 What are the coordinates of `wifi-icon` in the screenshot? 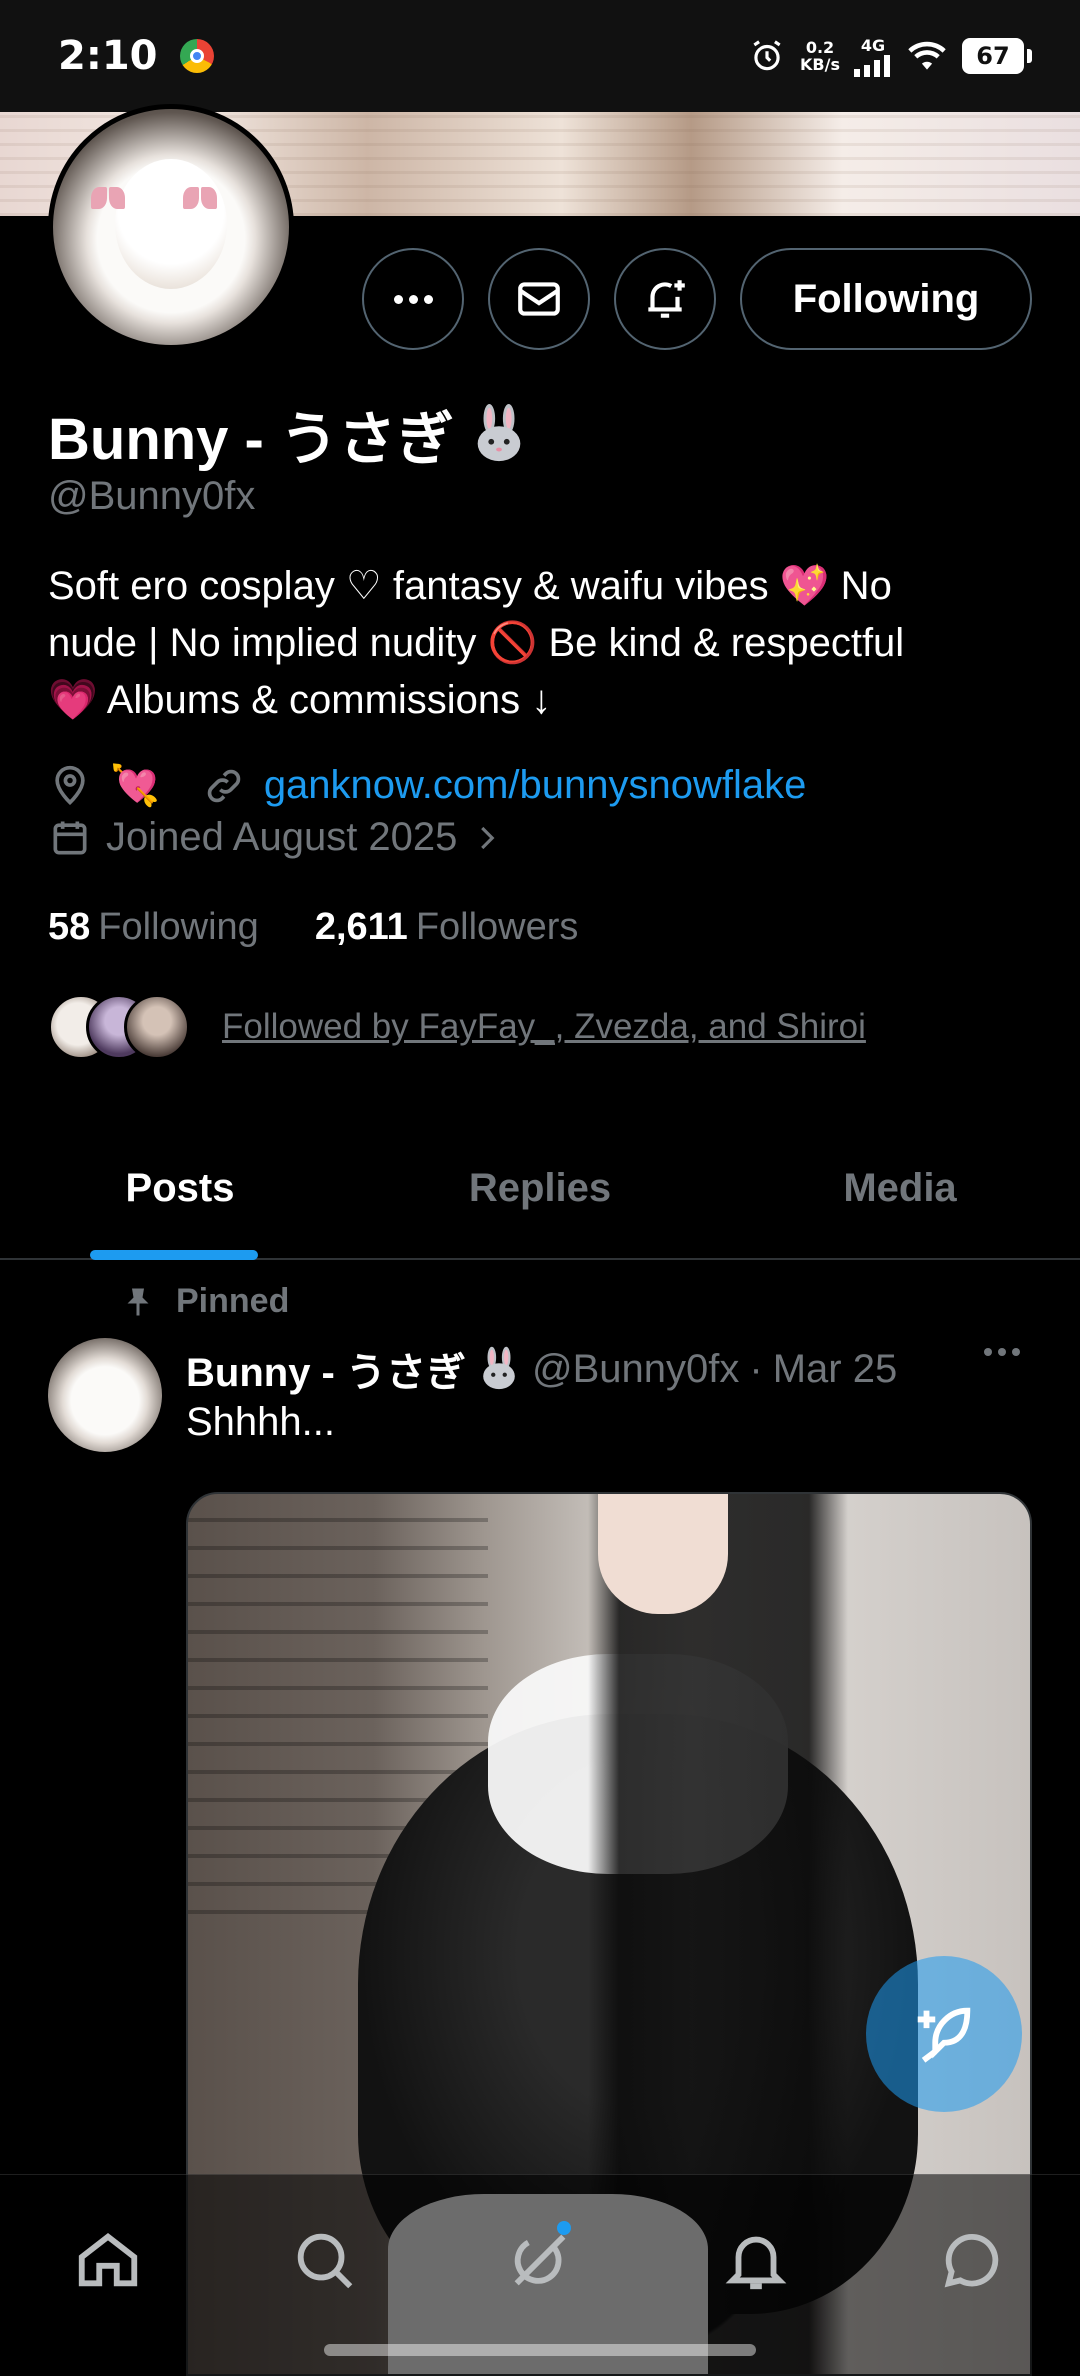 It's located at (927, 55).